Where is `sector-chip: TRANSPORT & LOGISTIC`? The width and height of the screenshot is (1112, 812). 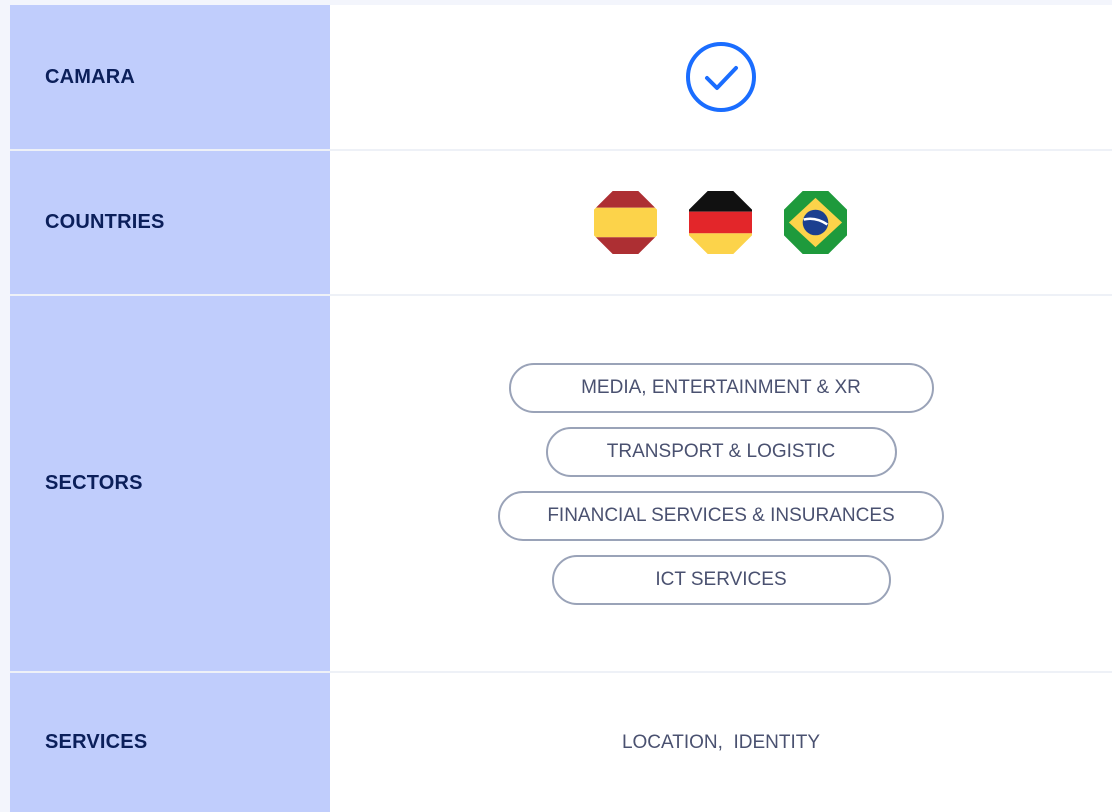 sector-chip: TRANSPORT & LOGISTIC is located at coordinates (721, 451).